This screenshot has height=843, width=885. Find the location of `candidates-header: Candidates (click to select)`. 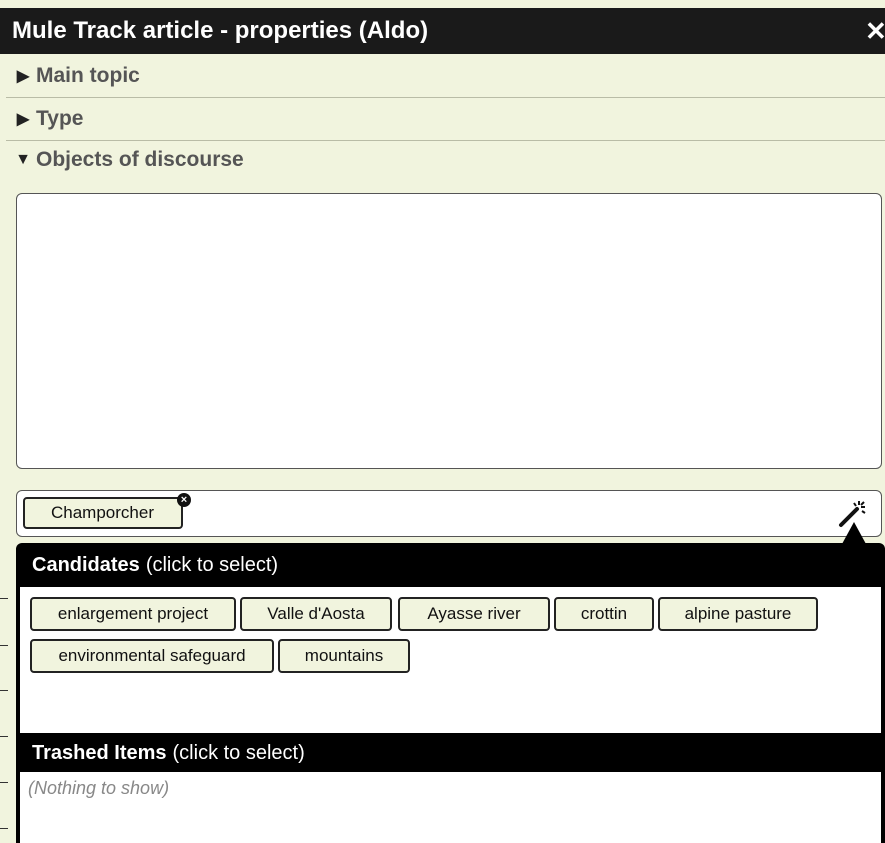

candidates-header: Candidates (click to select) is located at coordinates (155, 565).